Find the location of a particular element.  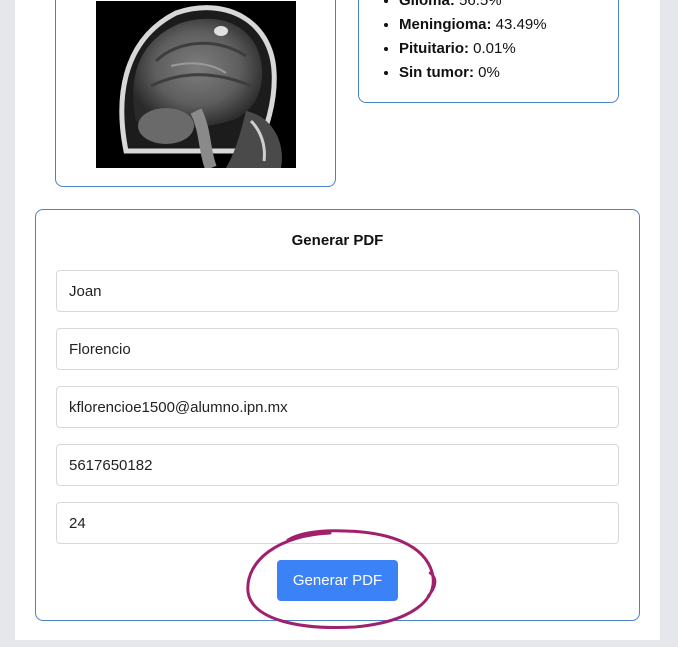

result-item-meningioma: Meningioma: 43.49% is located at coordinates (473, 25).